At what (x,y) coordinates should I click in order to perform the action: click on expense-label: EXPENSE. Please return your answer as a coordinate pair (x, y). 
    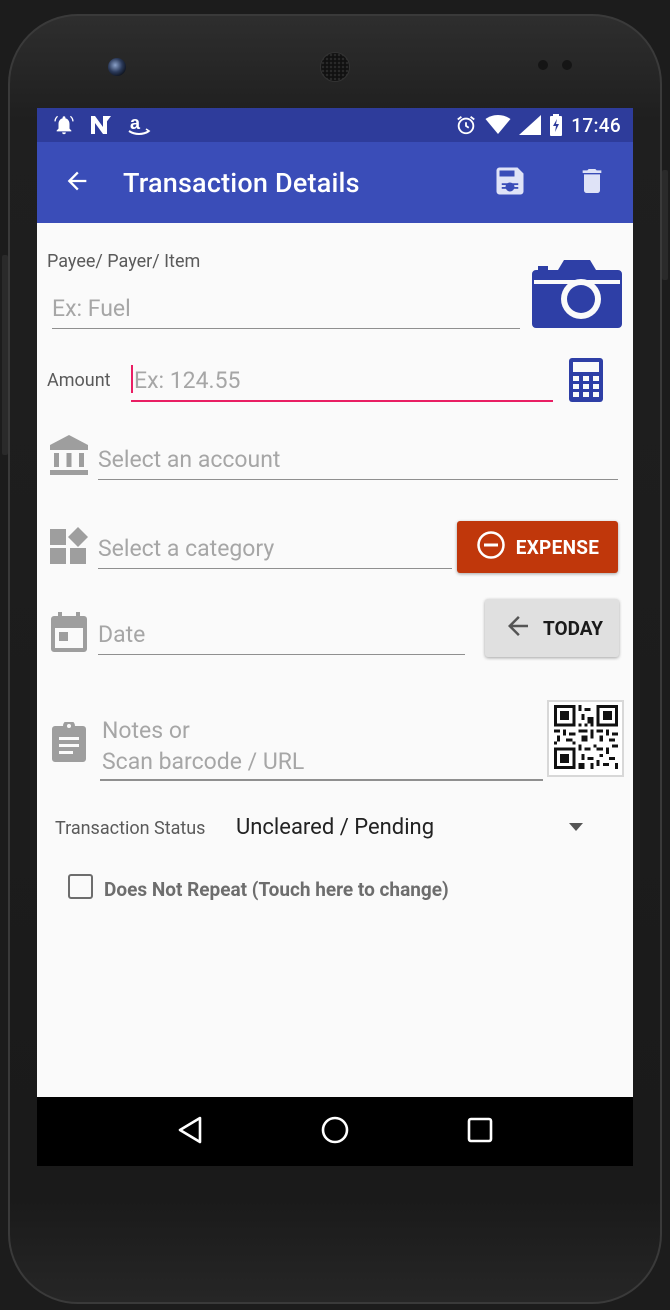
    Looking at the image, I should click on (557, 547).